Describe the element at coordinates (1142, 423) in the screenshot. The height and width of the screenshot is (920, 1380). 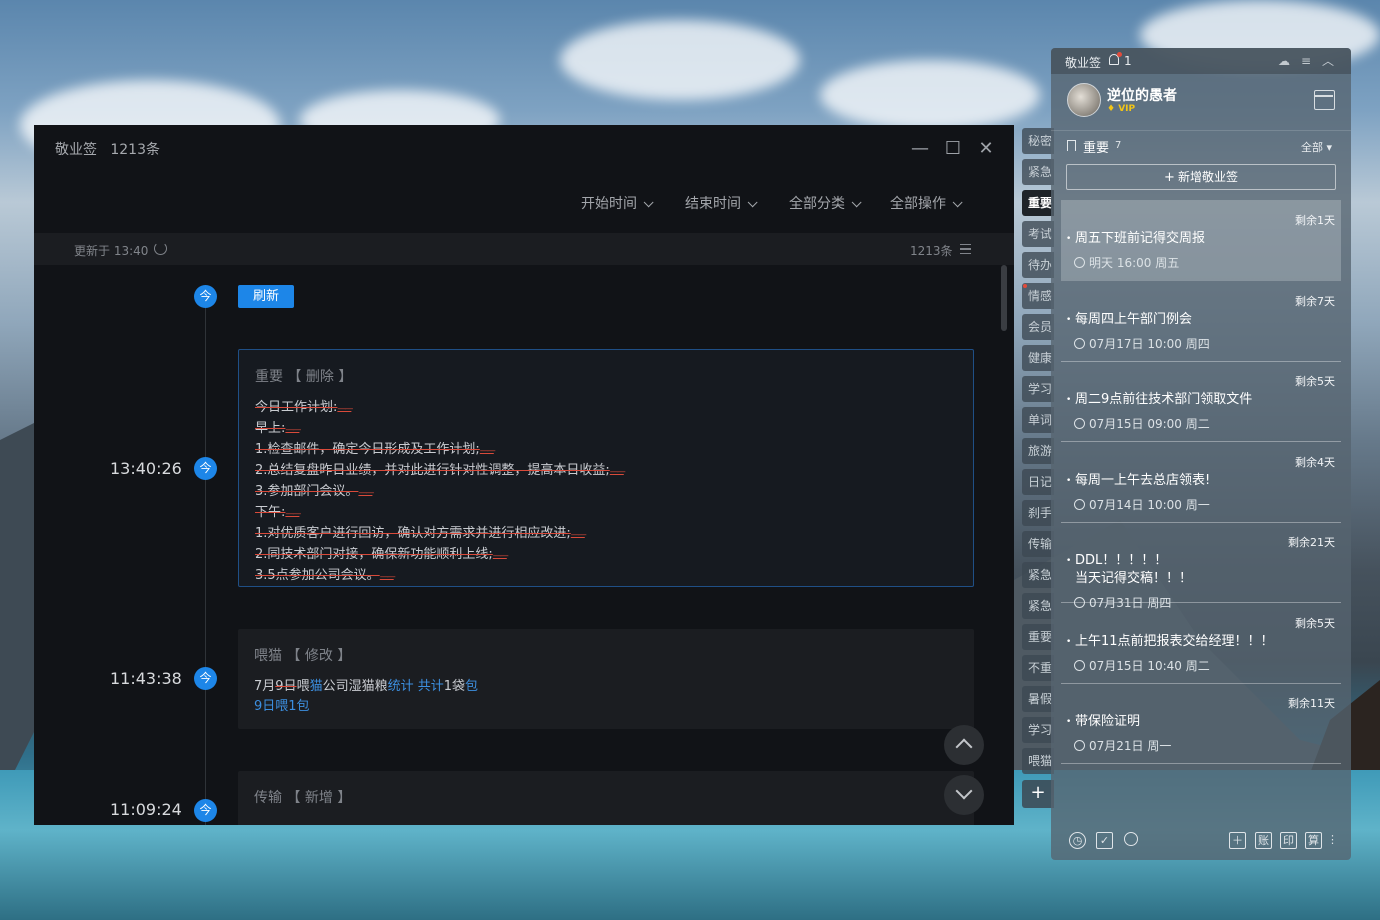
I see `todo-reminder: 07月15日 09:00 周二` at that location.